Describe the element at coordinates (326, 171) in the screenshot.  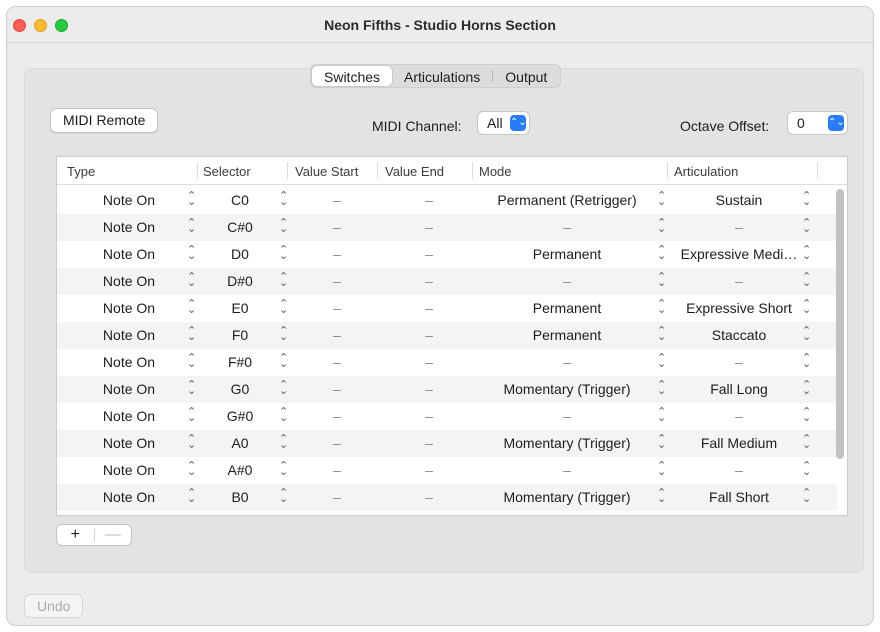
I see `column-header-value-start: Value Start` at that location.